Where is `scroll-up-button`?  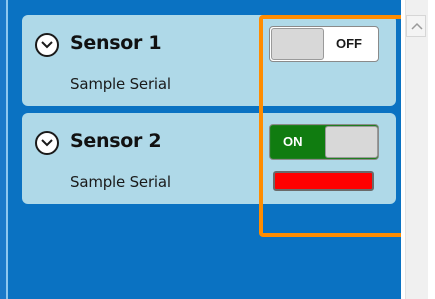 scroll-up-button is located at coordinates (416, 26).